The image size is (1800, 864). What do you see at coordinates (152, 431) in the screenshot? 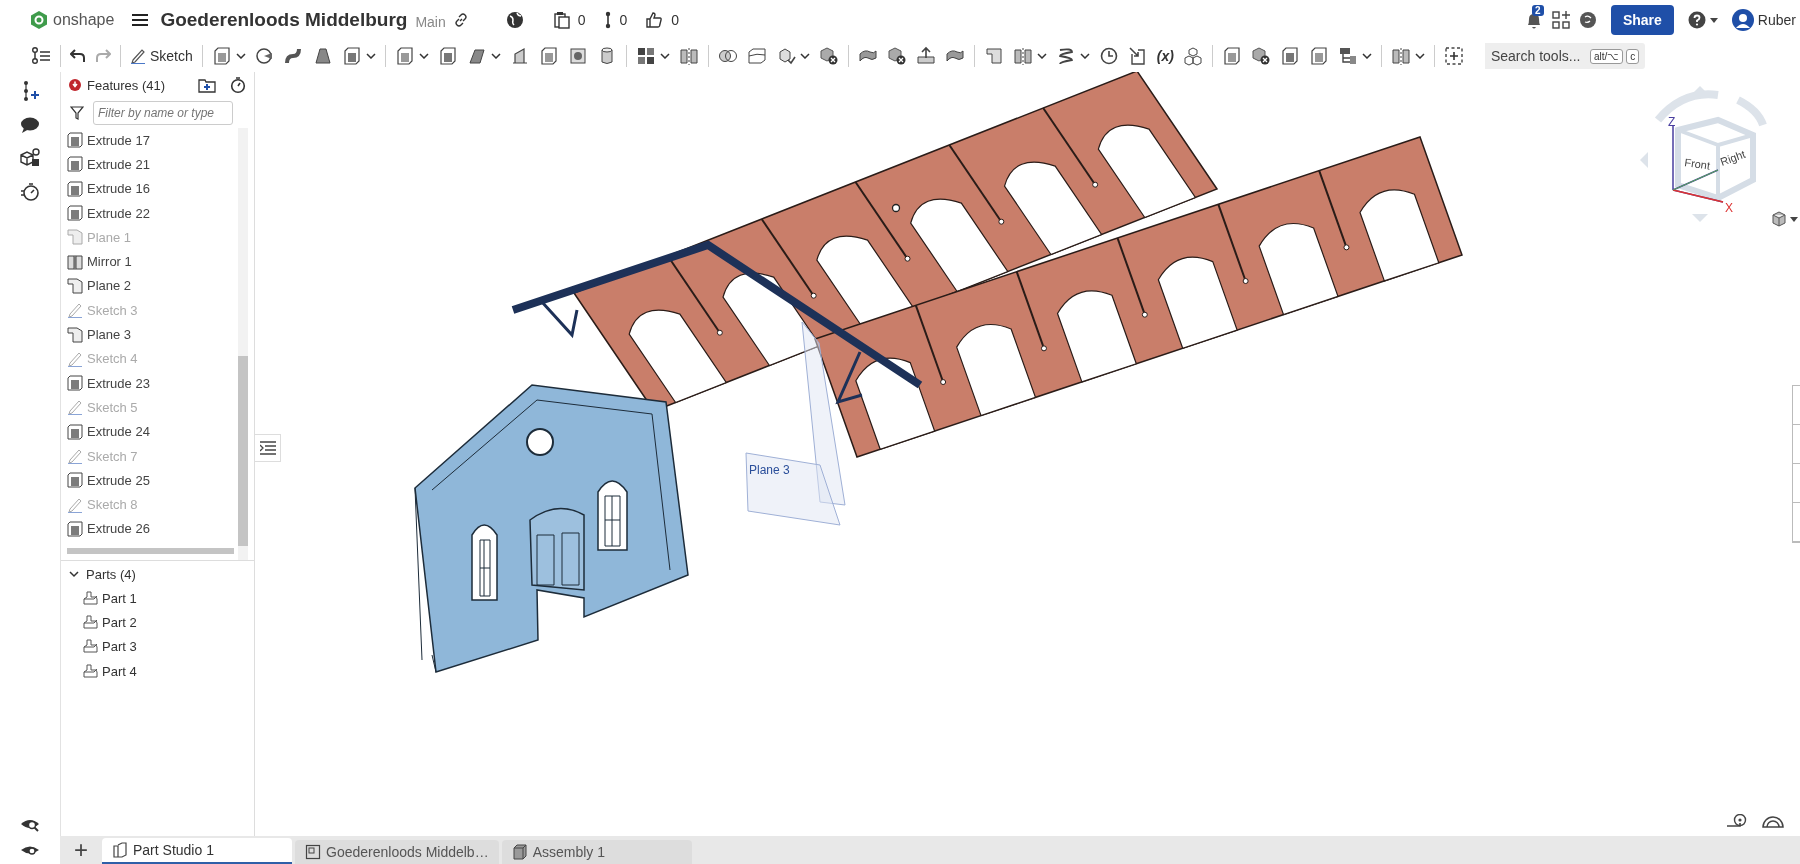
I see `feature-item: Extrude 24` at bounding box center [152, 431].